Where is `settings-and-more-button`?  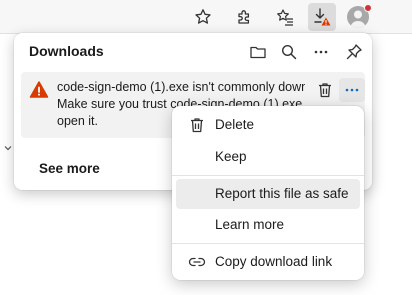
settings-and-more-button is located at coordinates (392, 17).